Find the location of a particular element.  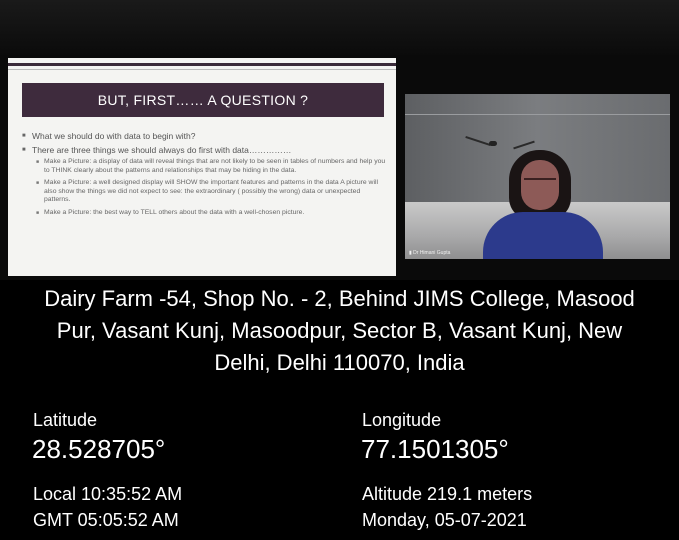

altitude: Altitude 219.1 meters is located at coordinates (447, 494).